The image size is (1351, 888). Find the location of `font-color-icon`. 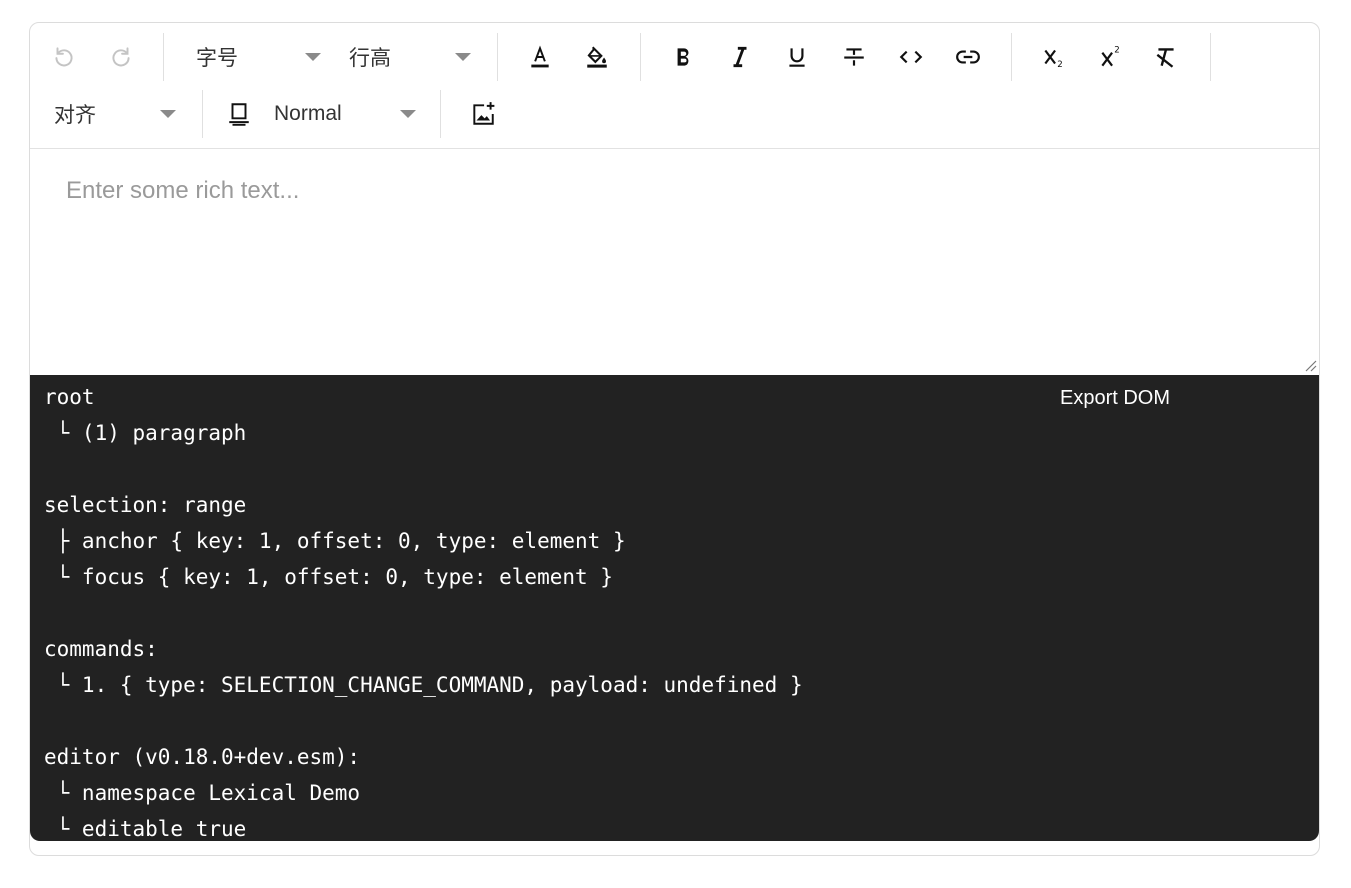

font-color-icon is located at coordinates (540, 56).